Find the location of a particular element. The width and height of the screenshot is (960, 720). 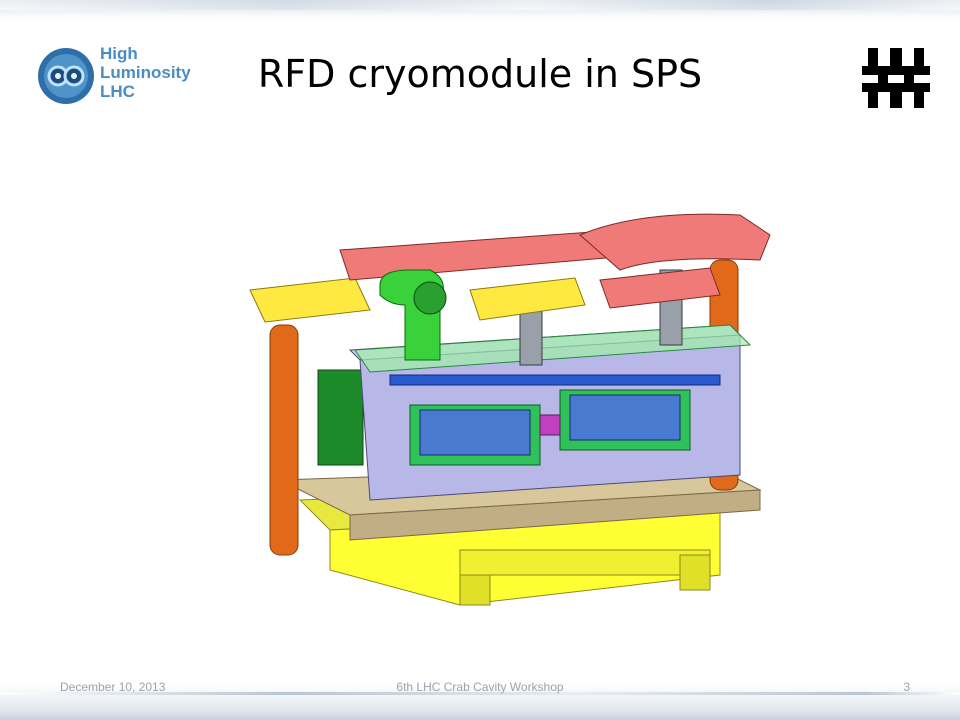

footer-date: December 10, 2013 is located at coordinates (113, 687).